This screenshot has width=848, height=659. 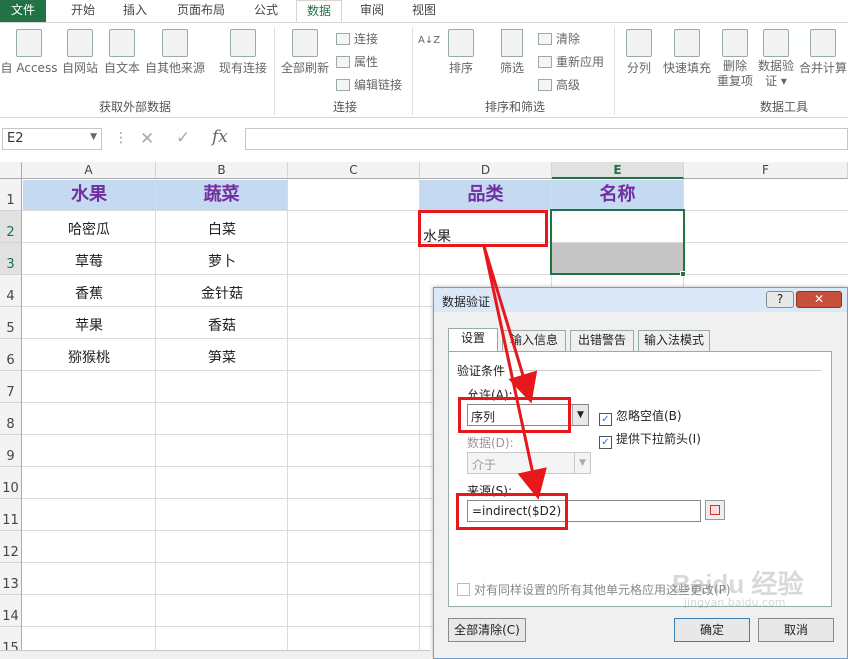 I want to click on arrow-to-allow, so click(x=510, y=324).